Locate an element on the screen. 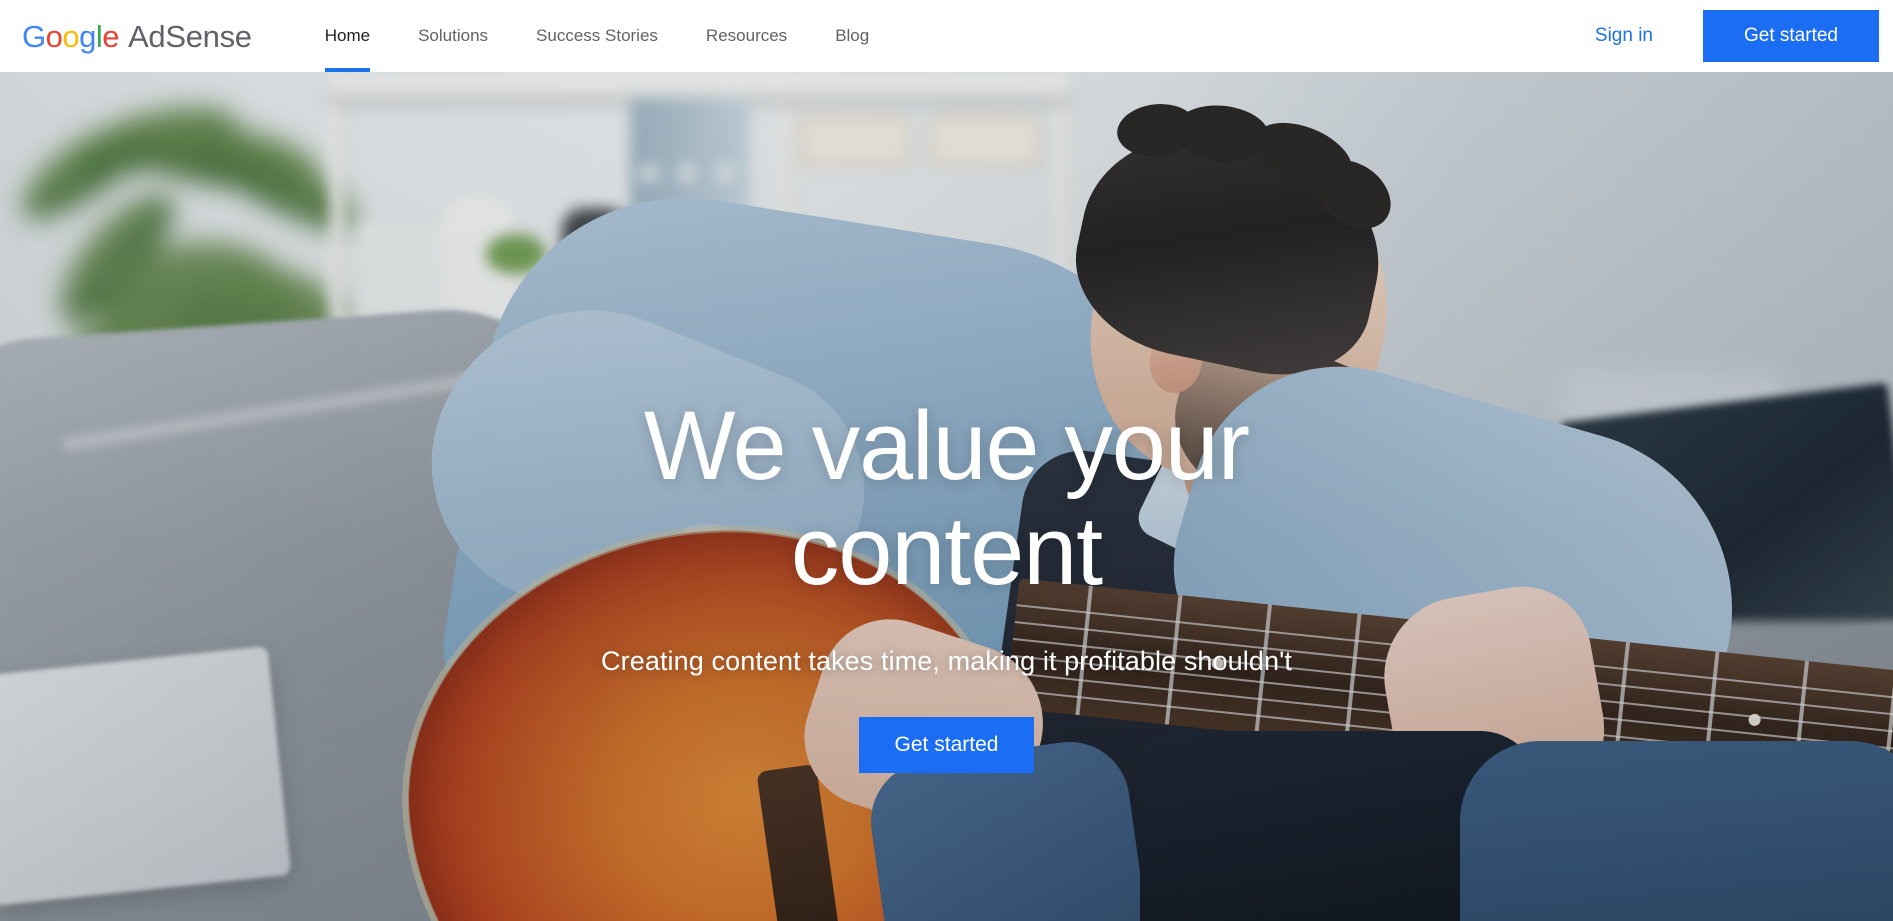 The width and height of the screenshot is (1893, 921). header-get-started-button: Get started is located at coordinates (1791, 36).